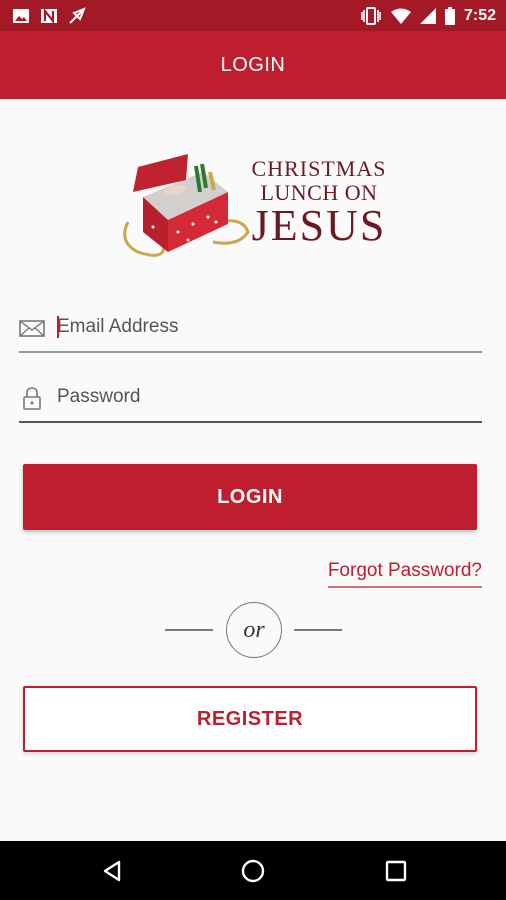 The height and width of the screenshot is (900, 506). What do you see at coordinates (77, 15) in the screenshot?
I see `feather-icon` at bounding box center [77, 15].